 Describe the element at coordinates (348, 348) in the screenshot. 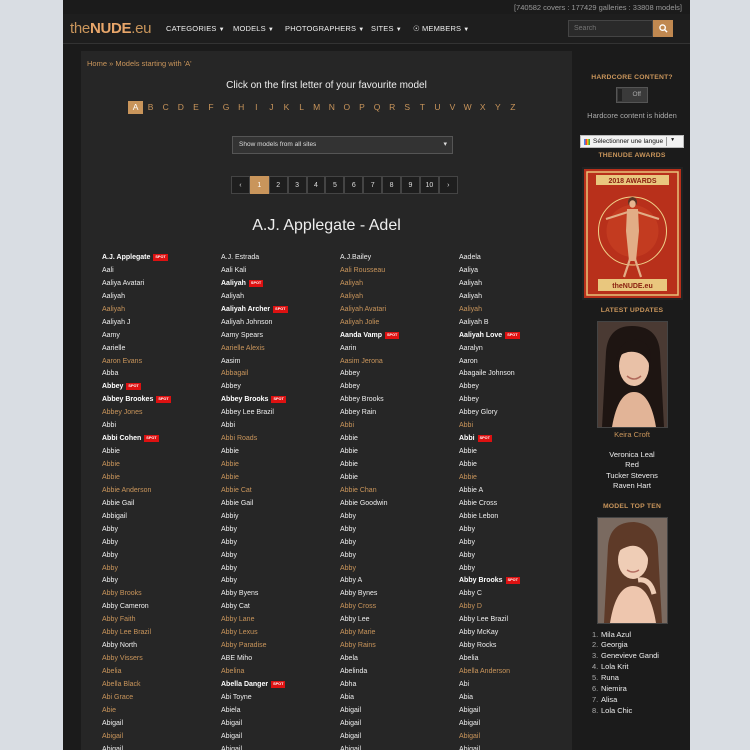

I see `model-name-link: Aarin` at that location.